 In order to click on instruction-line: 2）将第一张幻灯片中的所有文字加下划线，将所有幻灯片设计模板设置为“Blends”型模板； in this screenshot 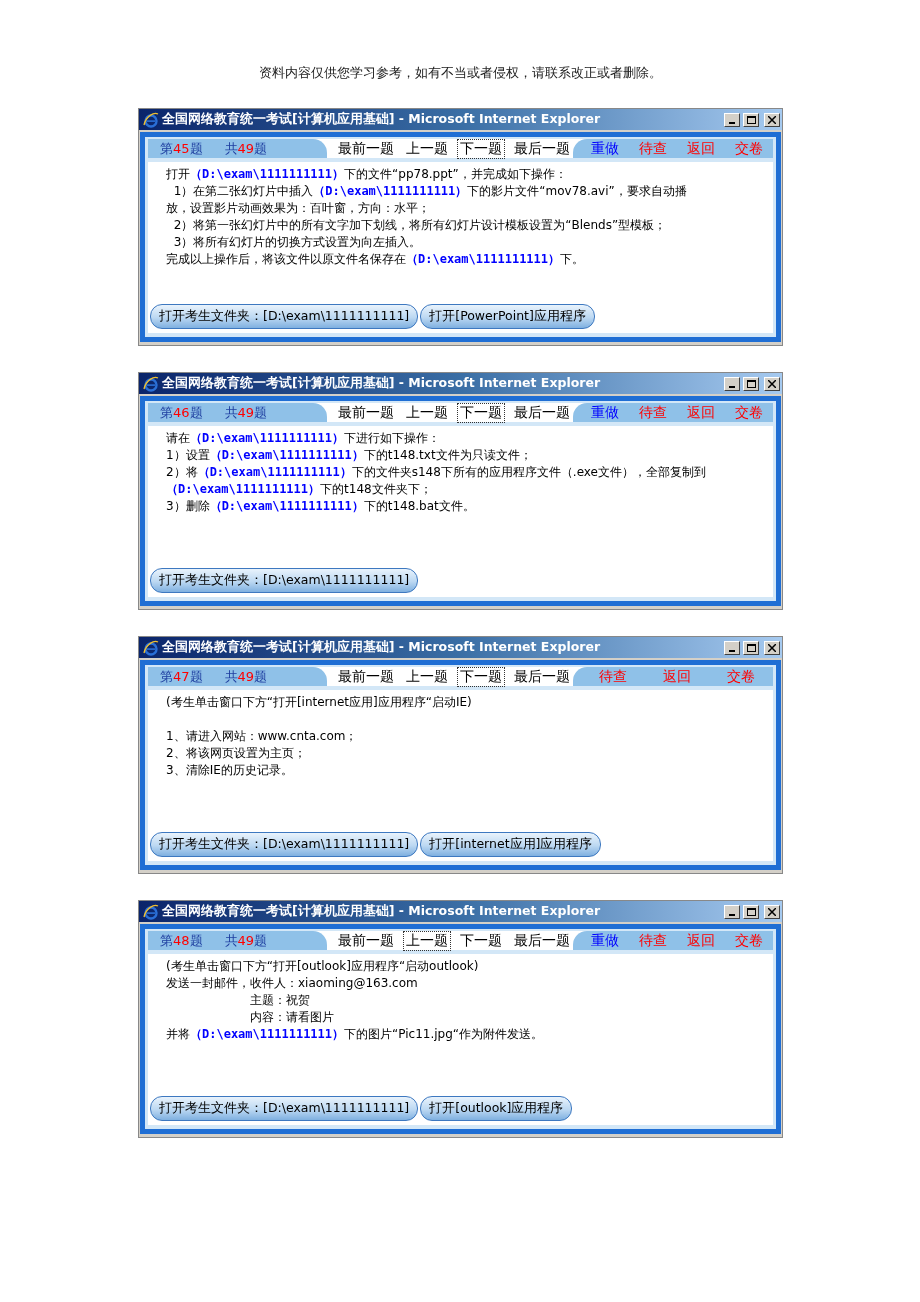, I will do `click(420, 225)`.